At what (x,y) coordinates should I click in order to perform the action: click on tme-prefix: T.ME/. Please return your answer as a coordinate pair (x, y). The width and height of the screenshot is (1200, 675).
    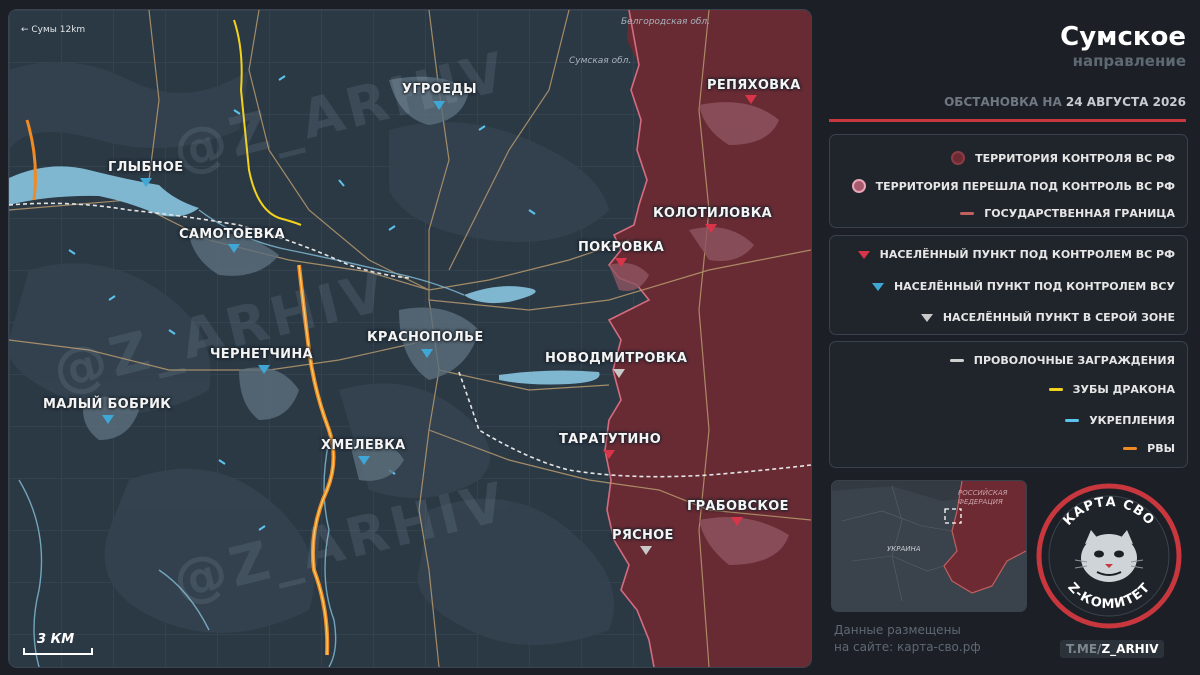
    Looking at the image, I should click on (1084, 649).